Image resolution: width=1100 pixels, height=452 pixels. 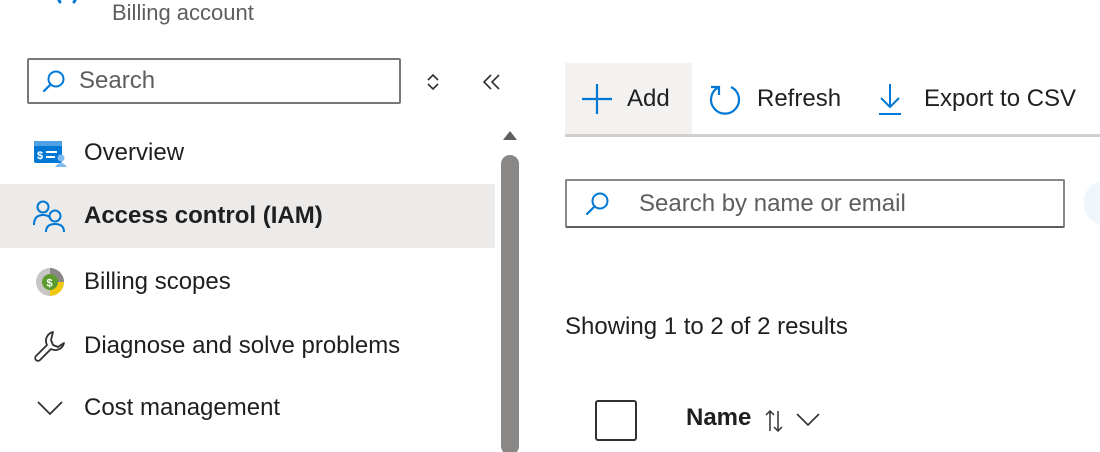 I want to click on refresh-button-label: Refresh, so click(x=799, y=98).